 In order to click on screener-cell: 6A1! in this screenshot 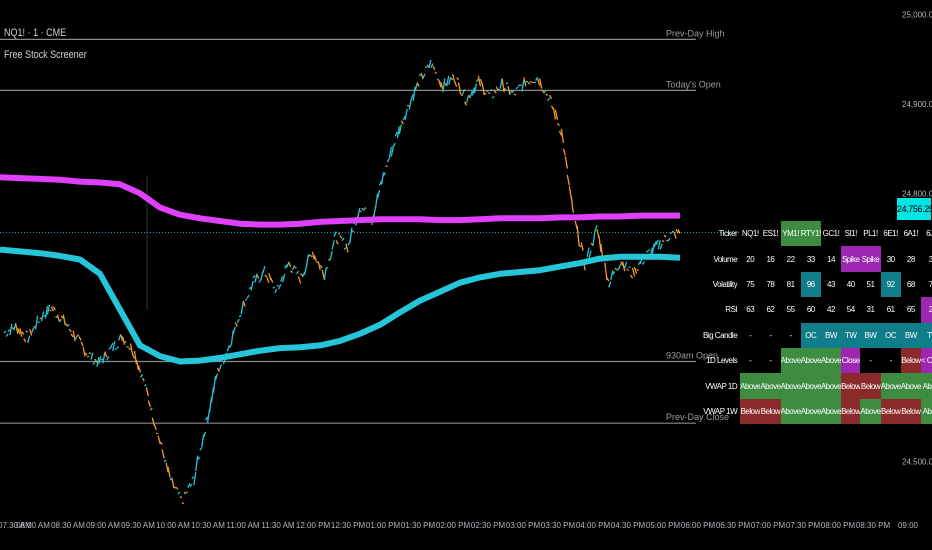, I will do `click(910, 234)`.